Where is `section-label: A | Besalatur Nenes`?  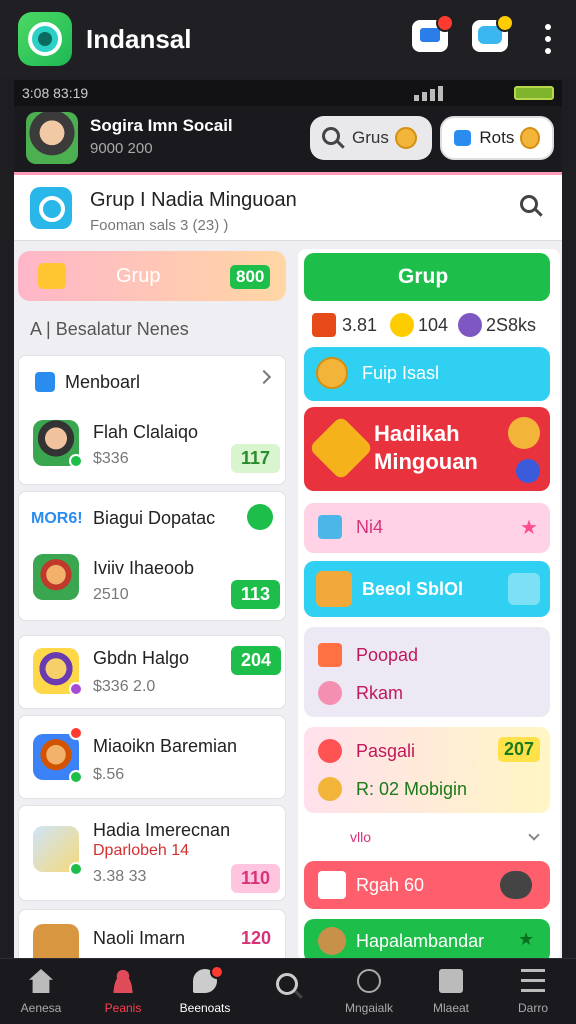 section-label: A | Besalatur Nenes is located at coordinates (109, 329).